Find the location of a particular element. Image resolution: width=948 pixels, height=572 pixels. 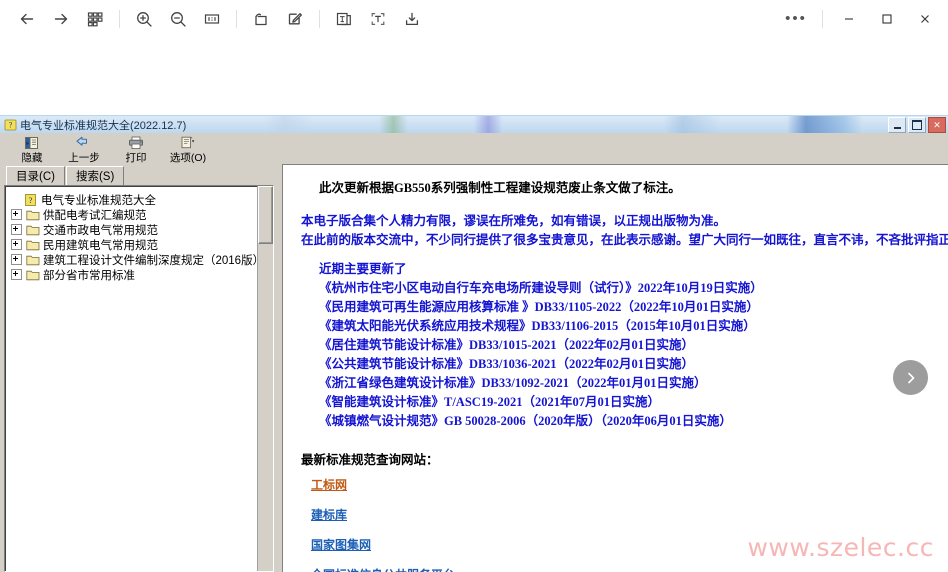

tab-contents-label: 目录(C) is located at coordinates (35, 177).